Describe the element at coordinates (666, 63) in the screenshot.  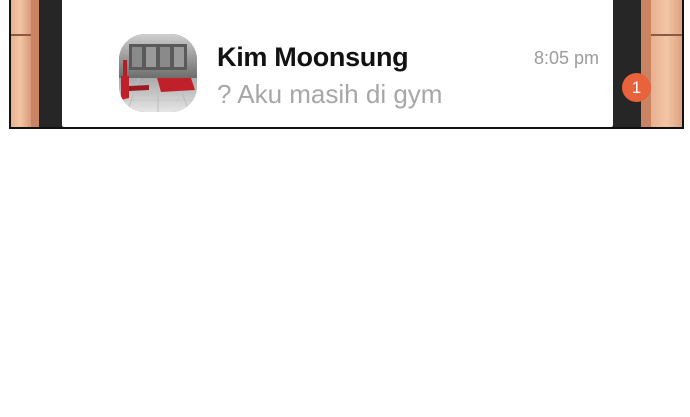
I see `right-wall-strip` at that location.